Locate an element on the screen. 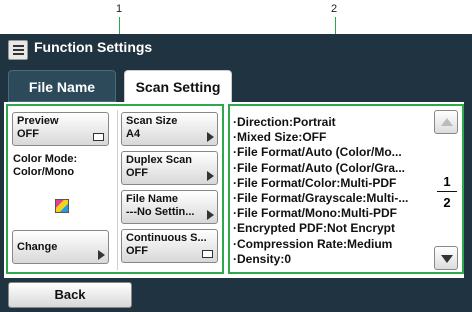 The height and width of the screenshot is (312, 472). arrow-up-icon is located at coordinates (447, 122).